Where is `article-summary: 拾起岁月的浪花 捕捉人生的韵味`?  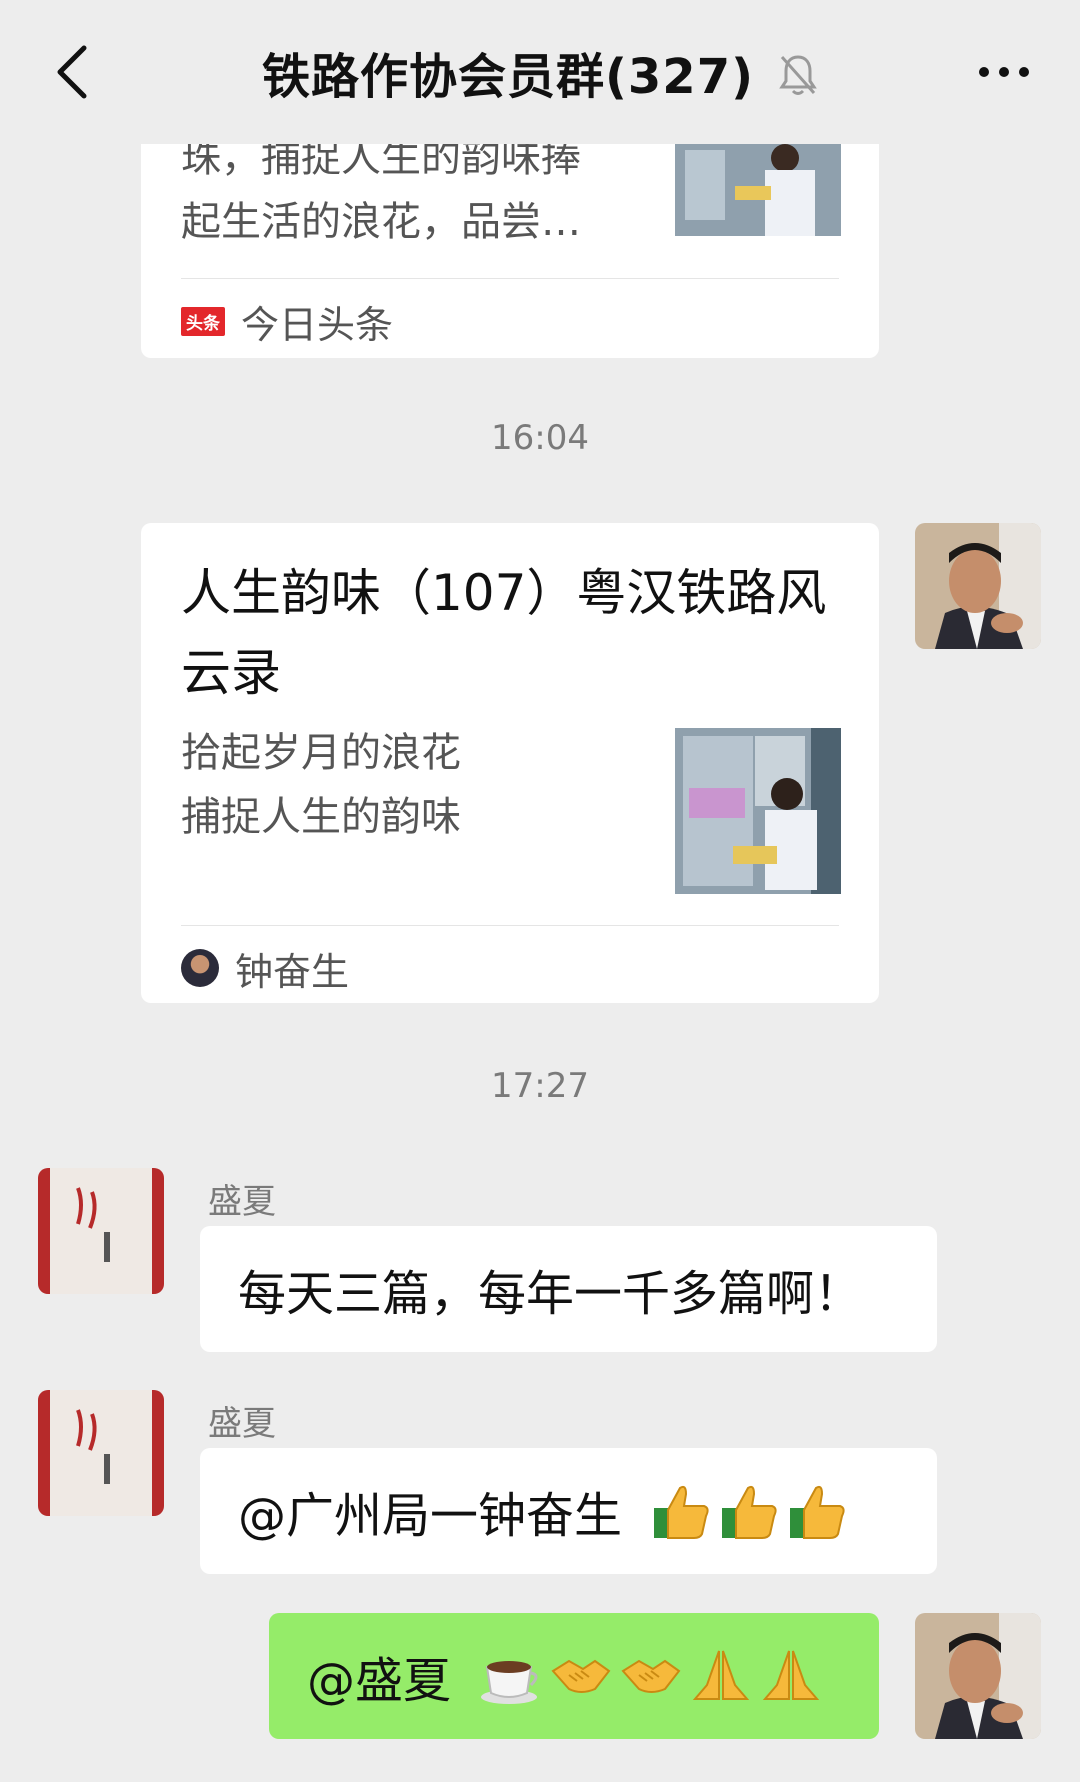
article-summary: 拾起岁月的浪花 捕捉人生的韵味 is located at coordinates (401, 785).